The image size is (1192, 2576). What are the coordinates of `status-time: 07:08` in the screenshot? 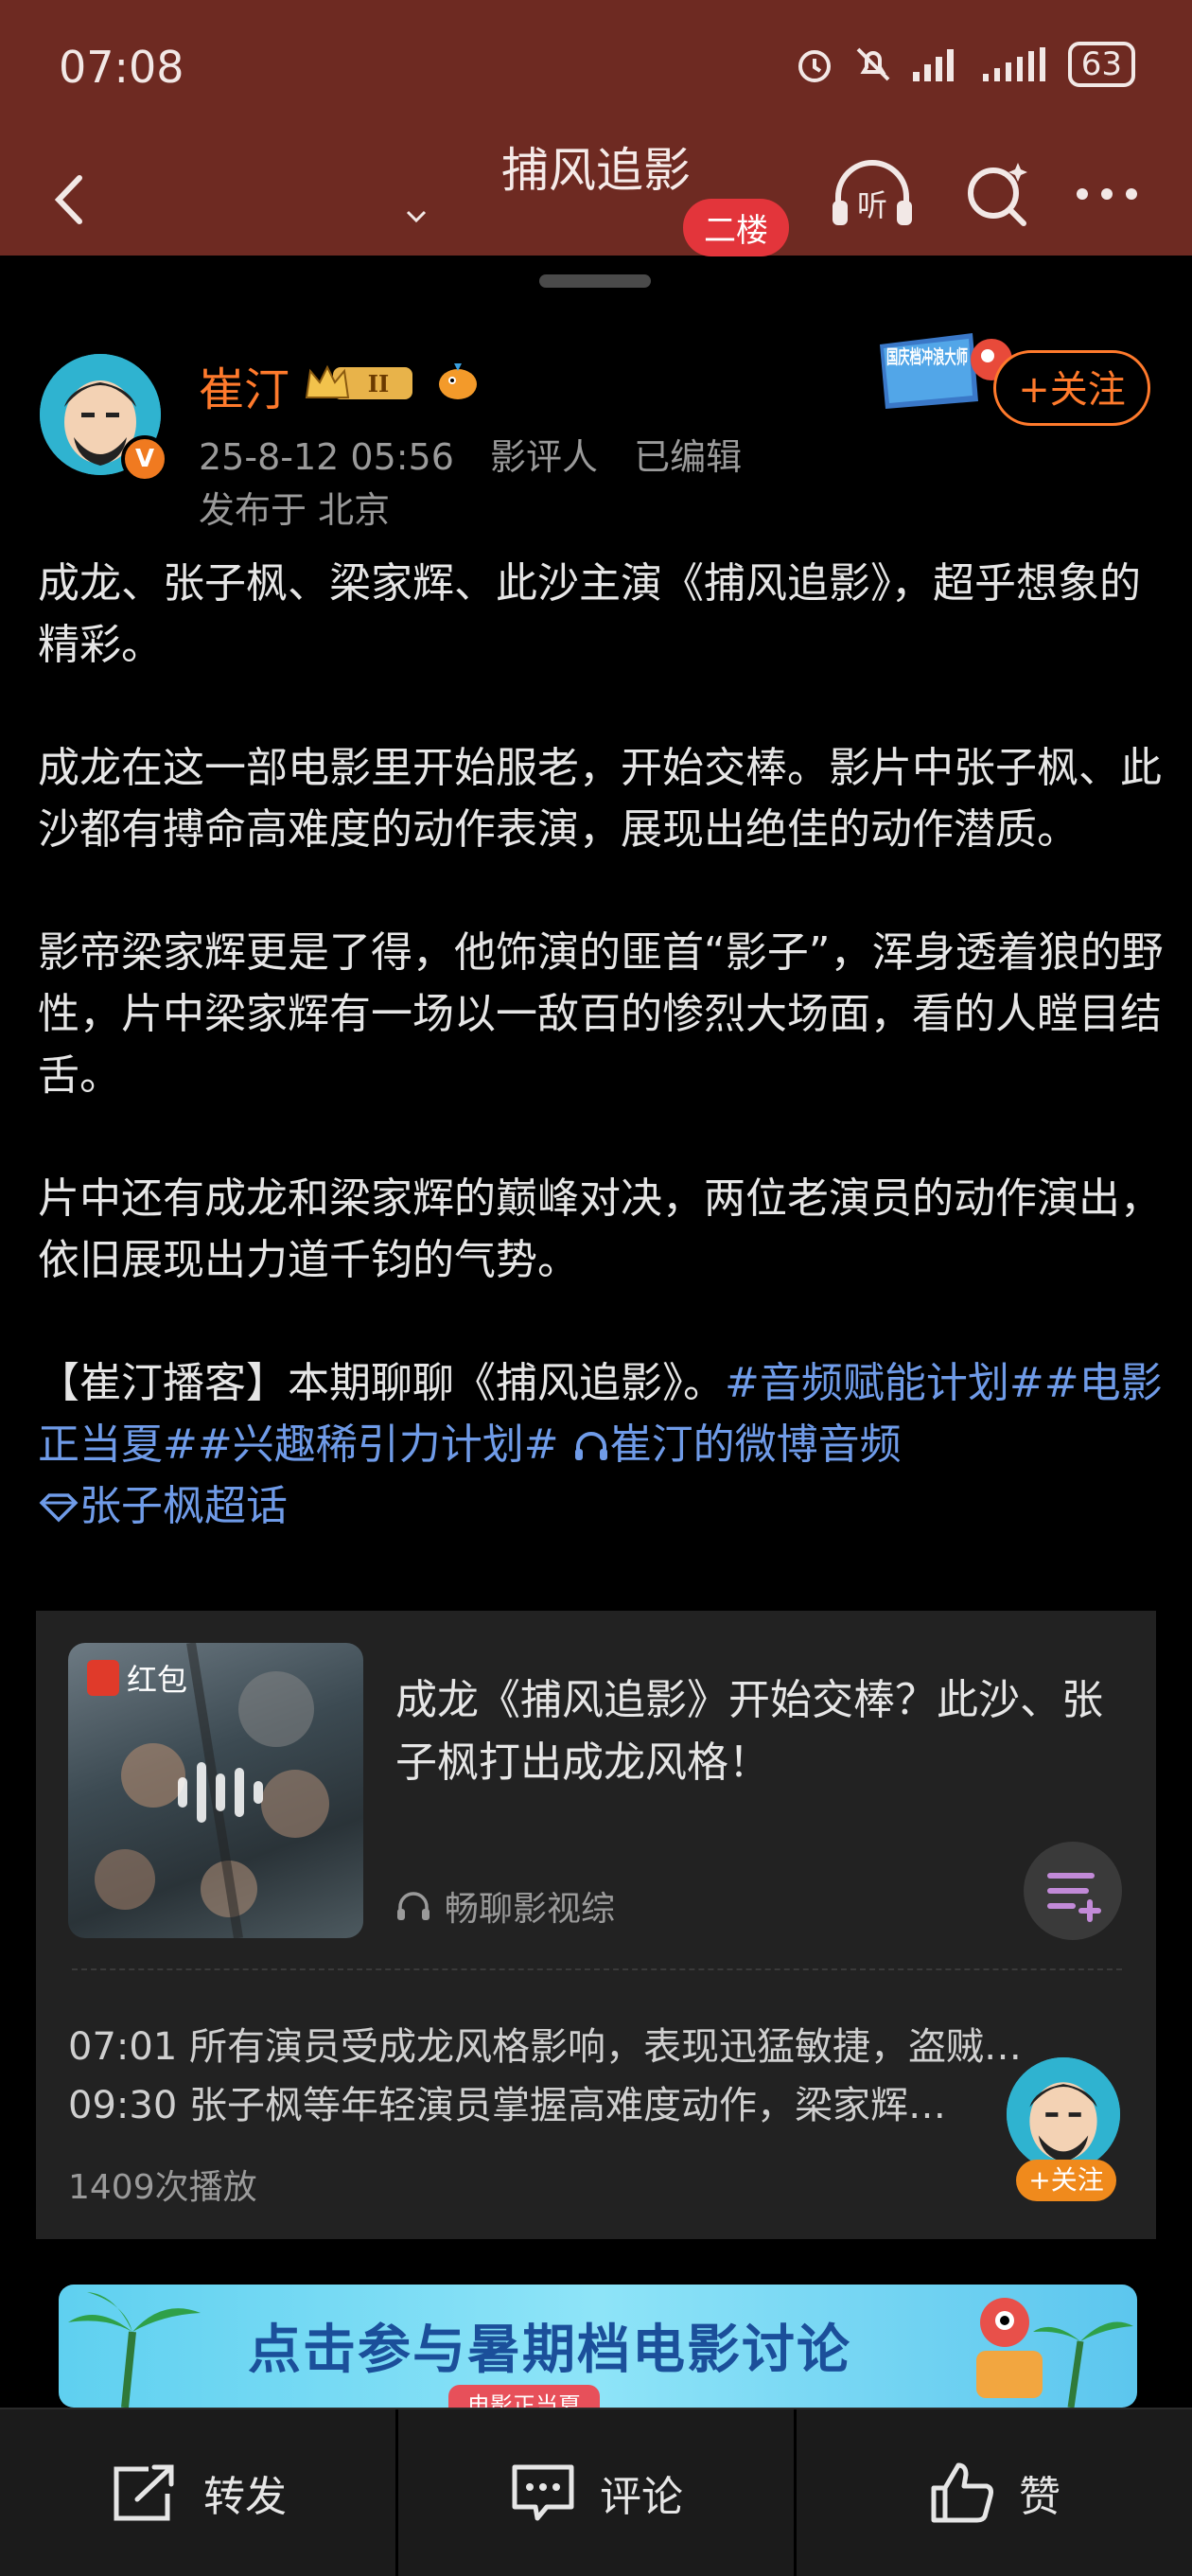 It's located at (121, 67).